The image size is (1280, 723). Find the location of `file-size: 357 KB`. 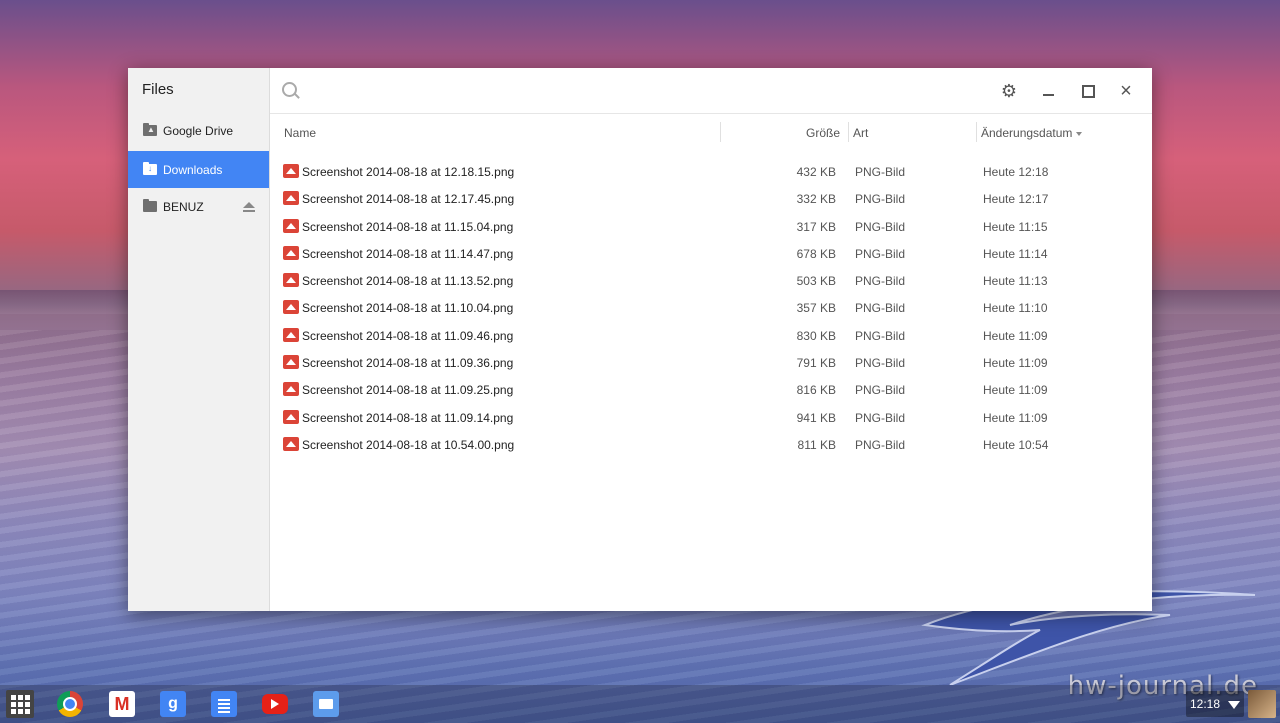

file-size: 357 KB is located at coordinates (816, 308).